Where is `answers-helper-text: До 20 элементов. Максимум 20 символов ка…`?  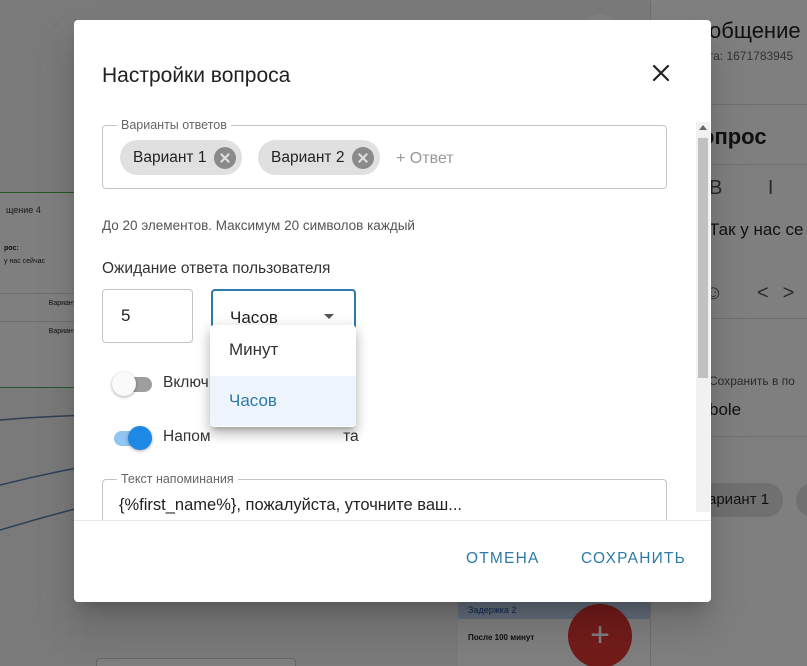
answers-helper-text: До 20 элементов. Максимум 20 символов ка… is located at coordinates (258, 225).